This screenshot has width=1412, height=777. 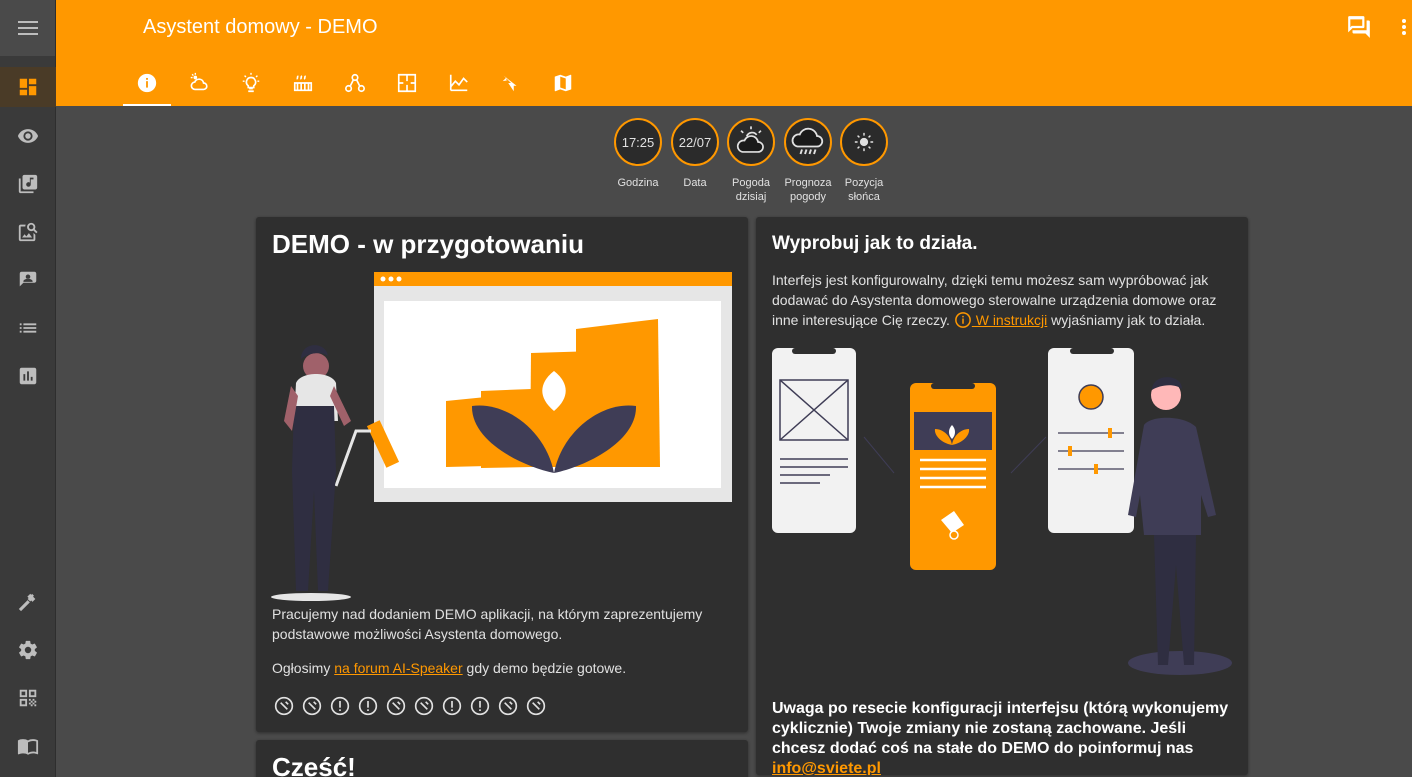 I want to click on sidebar-item-stats, so click(x=28, y=376).